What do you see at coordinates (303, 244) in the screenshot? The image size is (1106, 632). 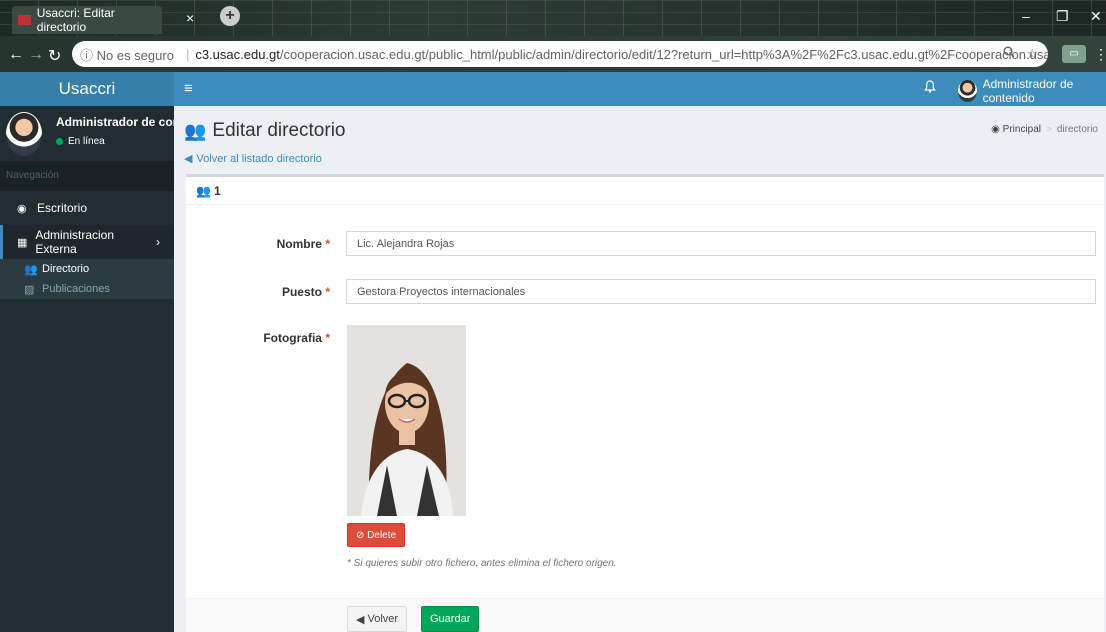 I see `nombre-label: Nombre *` at bounding box center [303, 244].